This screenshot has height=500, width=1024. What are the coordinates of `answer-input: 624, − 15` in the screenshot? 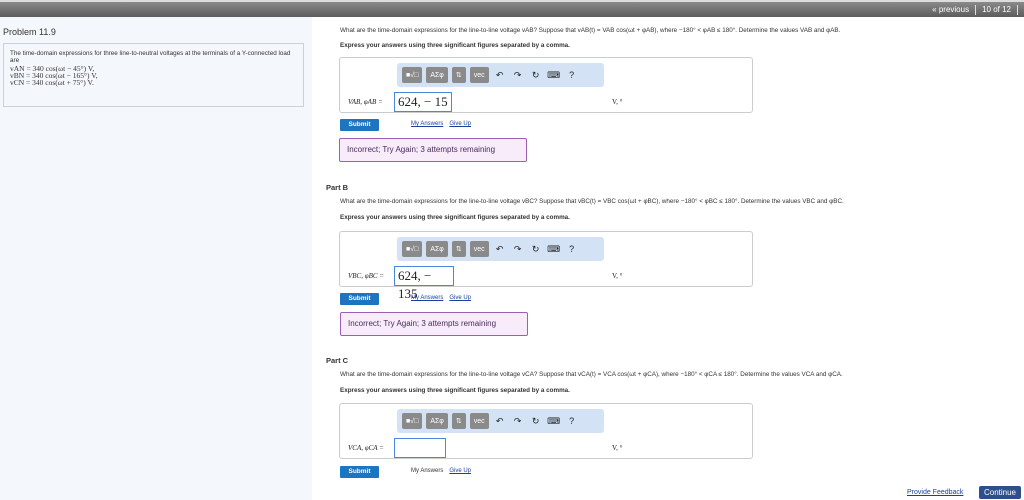 It's located at (423, 102).